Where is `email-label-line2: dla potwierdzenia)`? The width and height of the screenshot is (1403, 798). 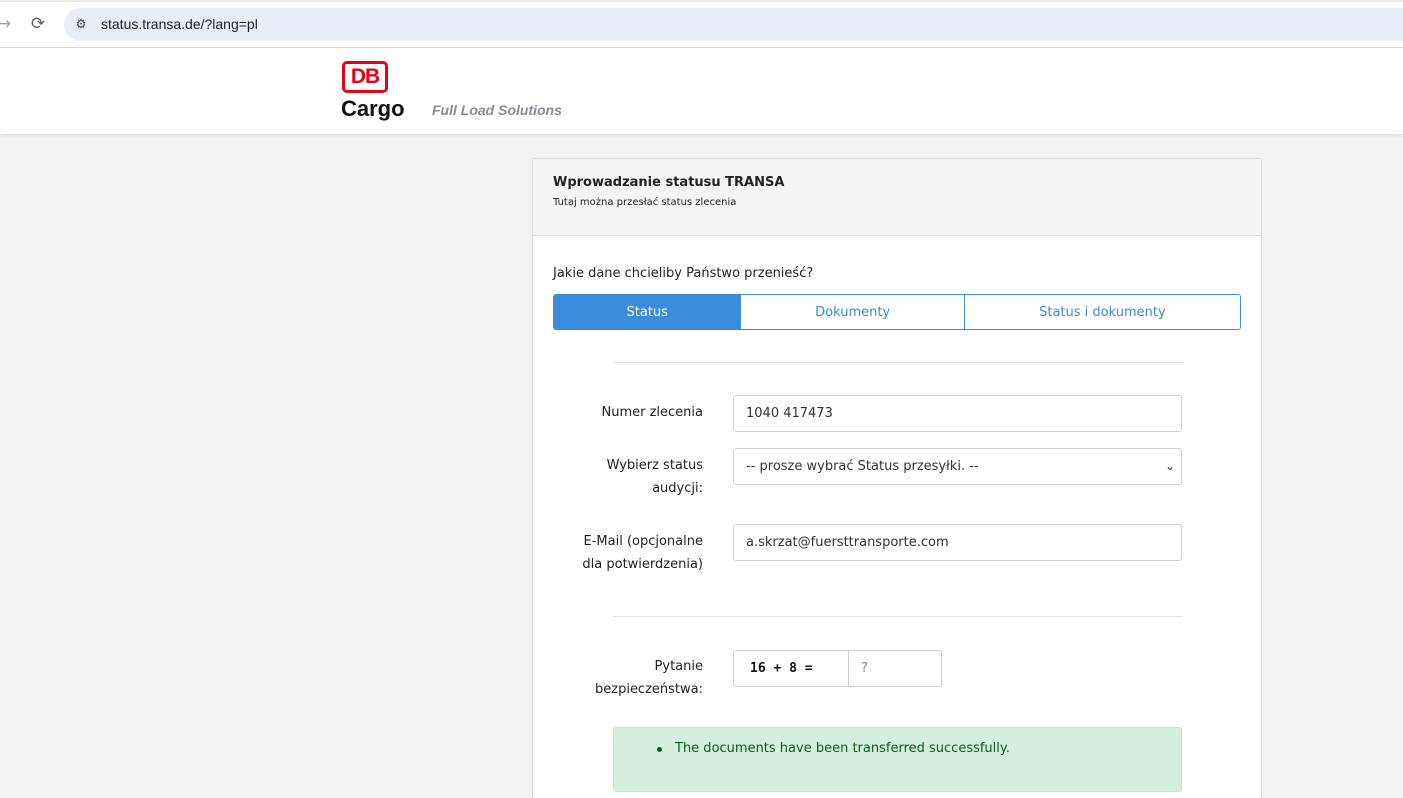
email-label-line2: dla potwierdzenia) is located at coordinates (642, 564).